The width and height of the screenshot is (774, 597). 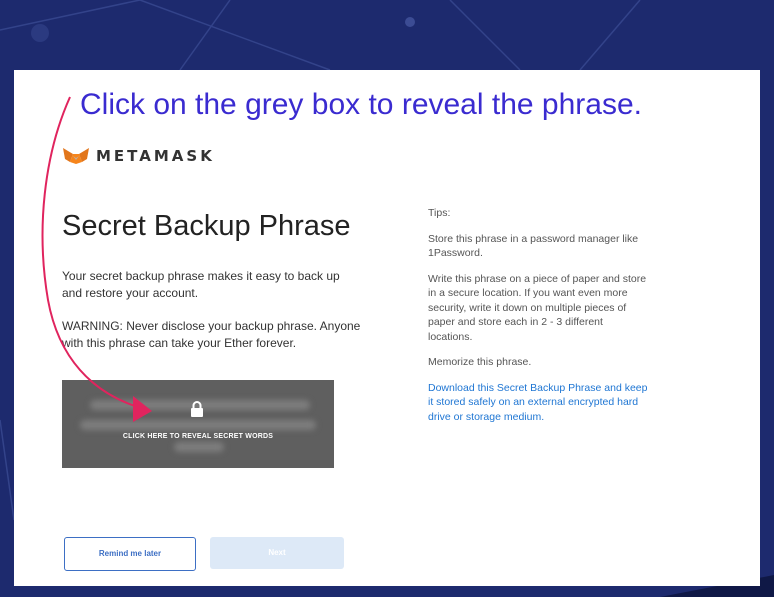 What do you see at coordinates (76, 156) in the screenshot?
I see `fox-icon` at bounding box center [76, 156].